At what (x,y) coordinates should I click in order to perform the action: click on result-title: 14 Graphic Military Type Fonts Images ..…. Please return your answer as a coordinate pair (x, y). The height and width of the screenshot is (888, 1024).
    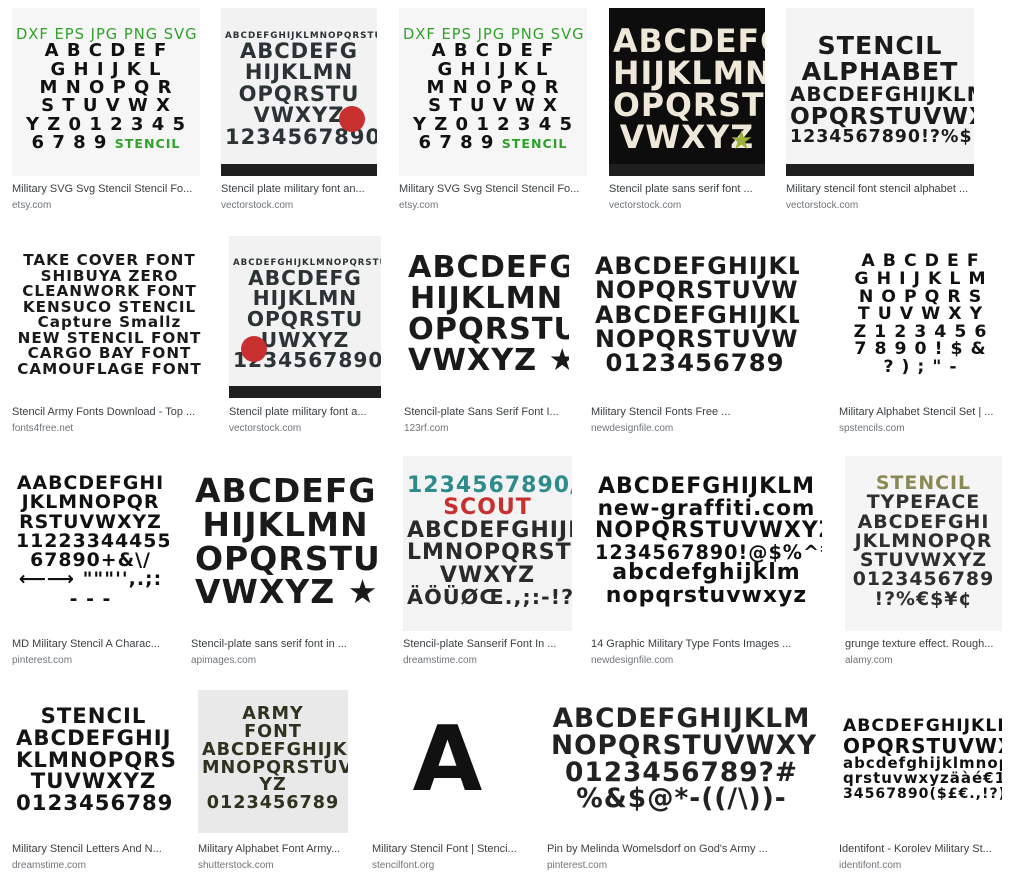
    Looking at the image, I should click on (706, 644).